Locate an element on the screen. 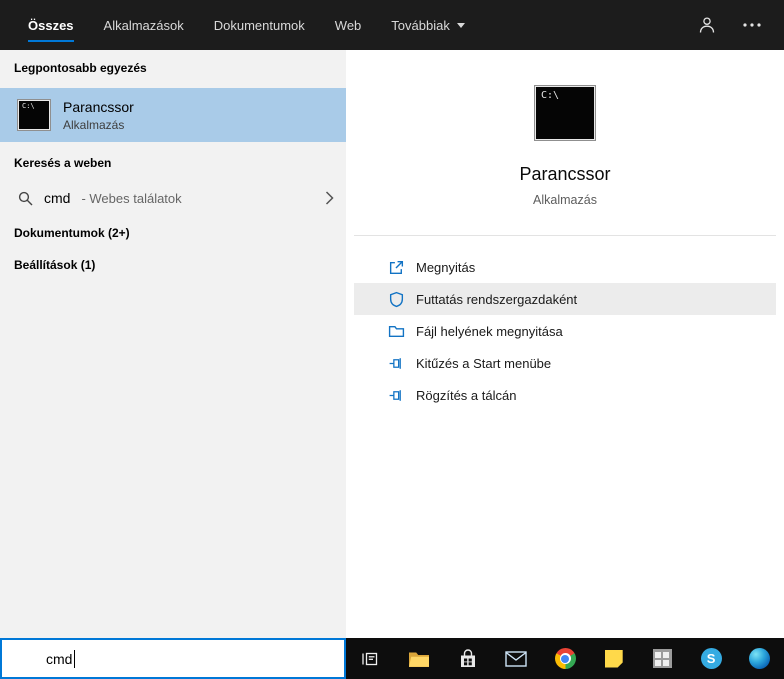  tab-documents-label: Dokumentumok is located at coordinates (259, 25).